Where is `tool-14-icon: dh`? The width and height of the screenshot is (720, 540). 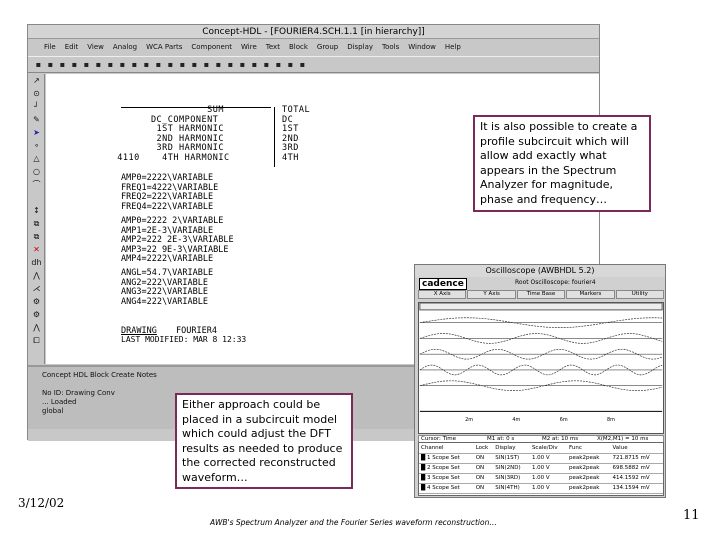
tool-14-icon: dh is located at coordinates (36, 262).